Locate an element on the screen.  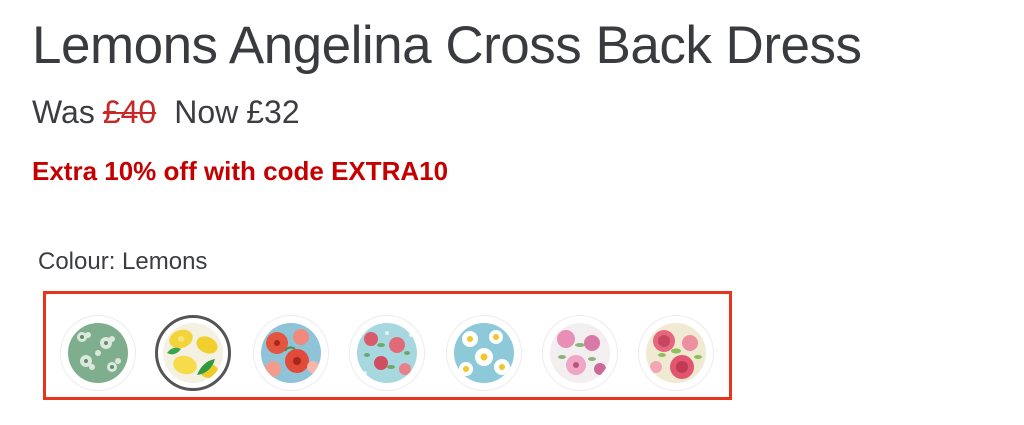
promo-code-message: Extra 10% off with code EXTRA10 is located at coordinates (240, 171).